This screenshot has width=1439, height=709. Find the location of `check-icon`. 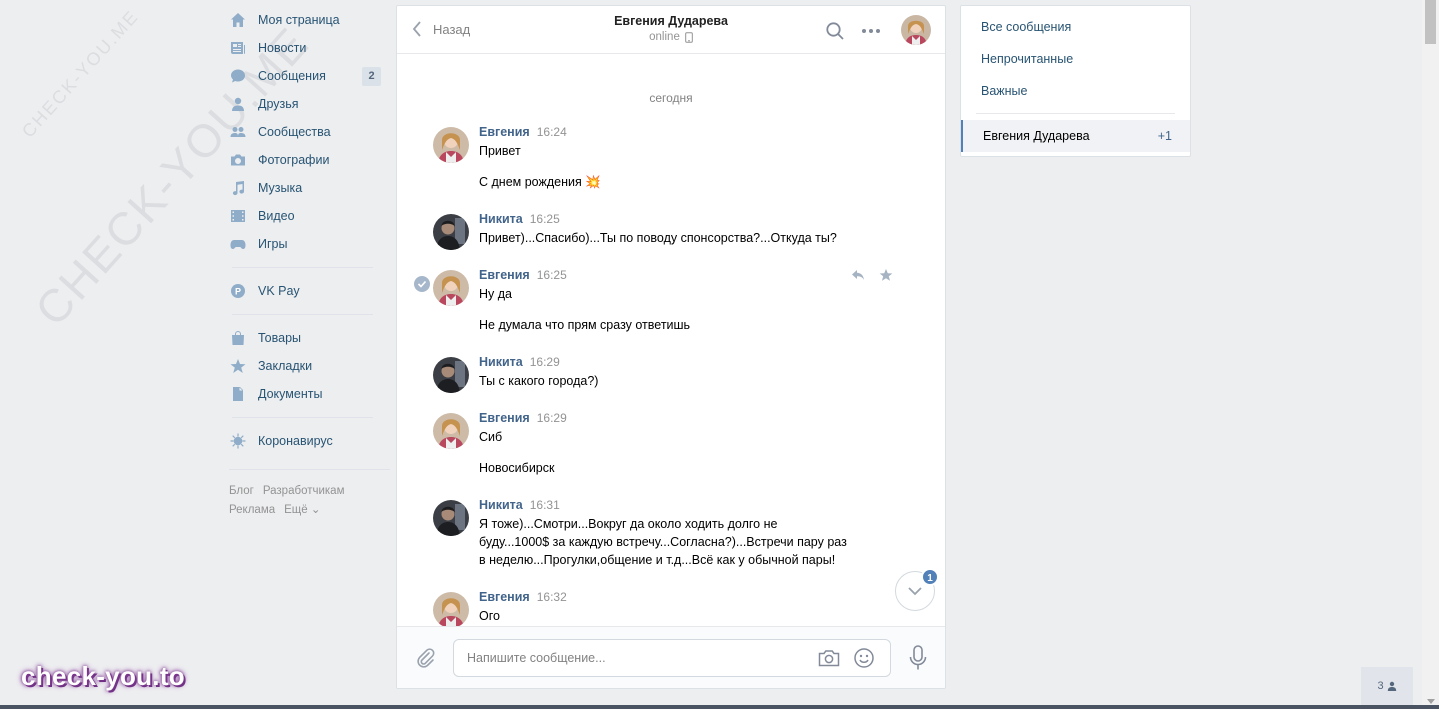

check-icon is located at coordinates (422, 284).